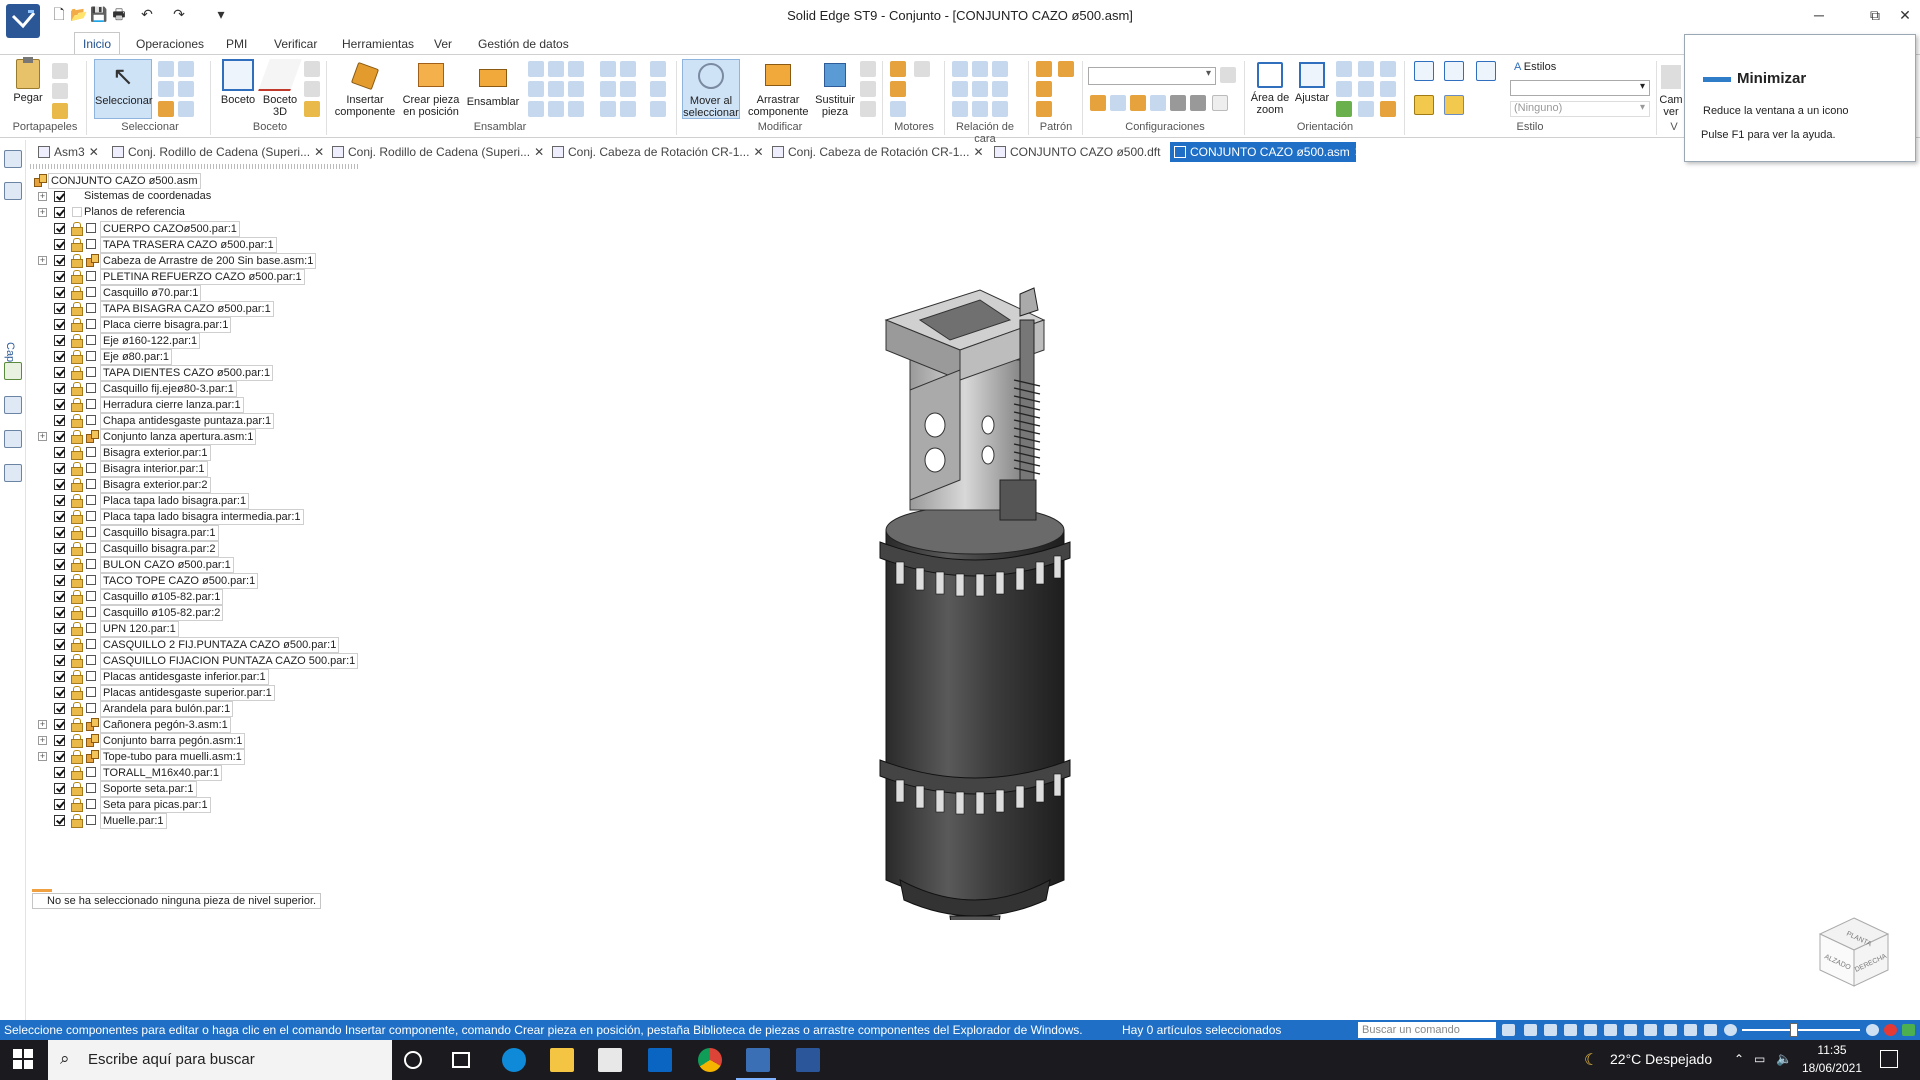 The width and height of the screenshot is (1920, 1080). Describe the element at coordinates (1661, 1059) in the screenshot. I see `weather-widget: 22°C Despejado` at that location.